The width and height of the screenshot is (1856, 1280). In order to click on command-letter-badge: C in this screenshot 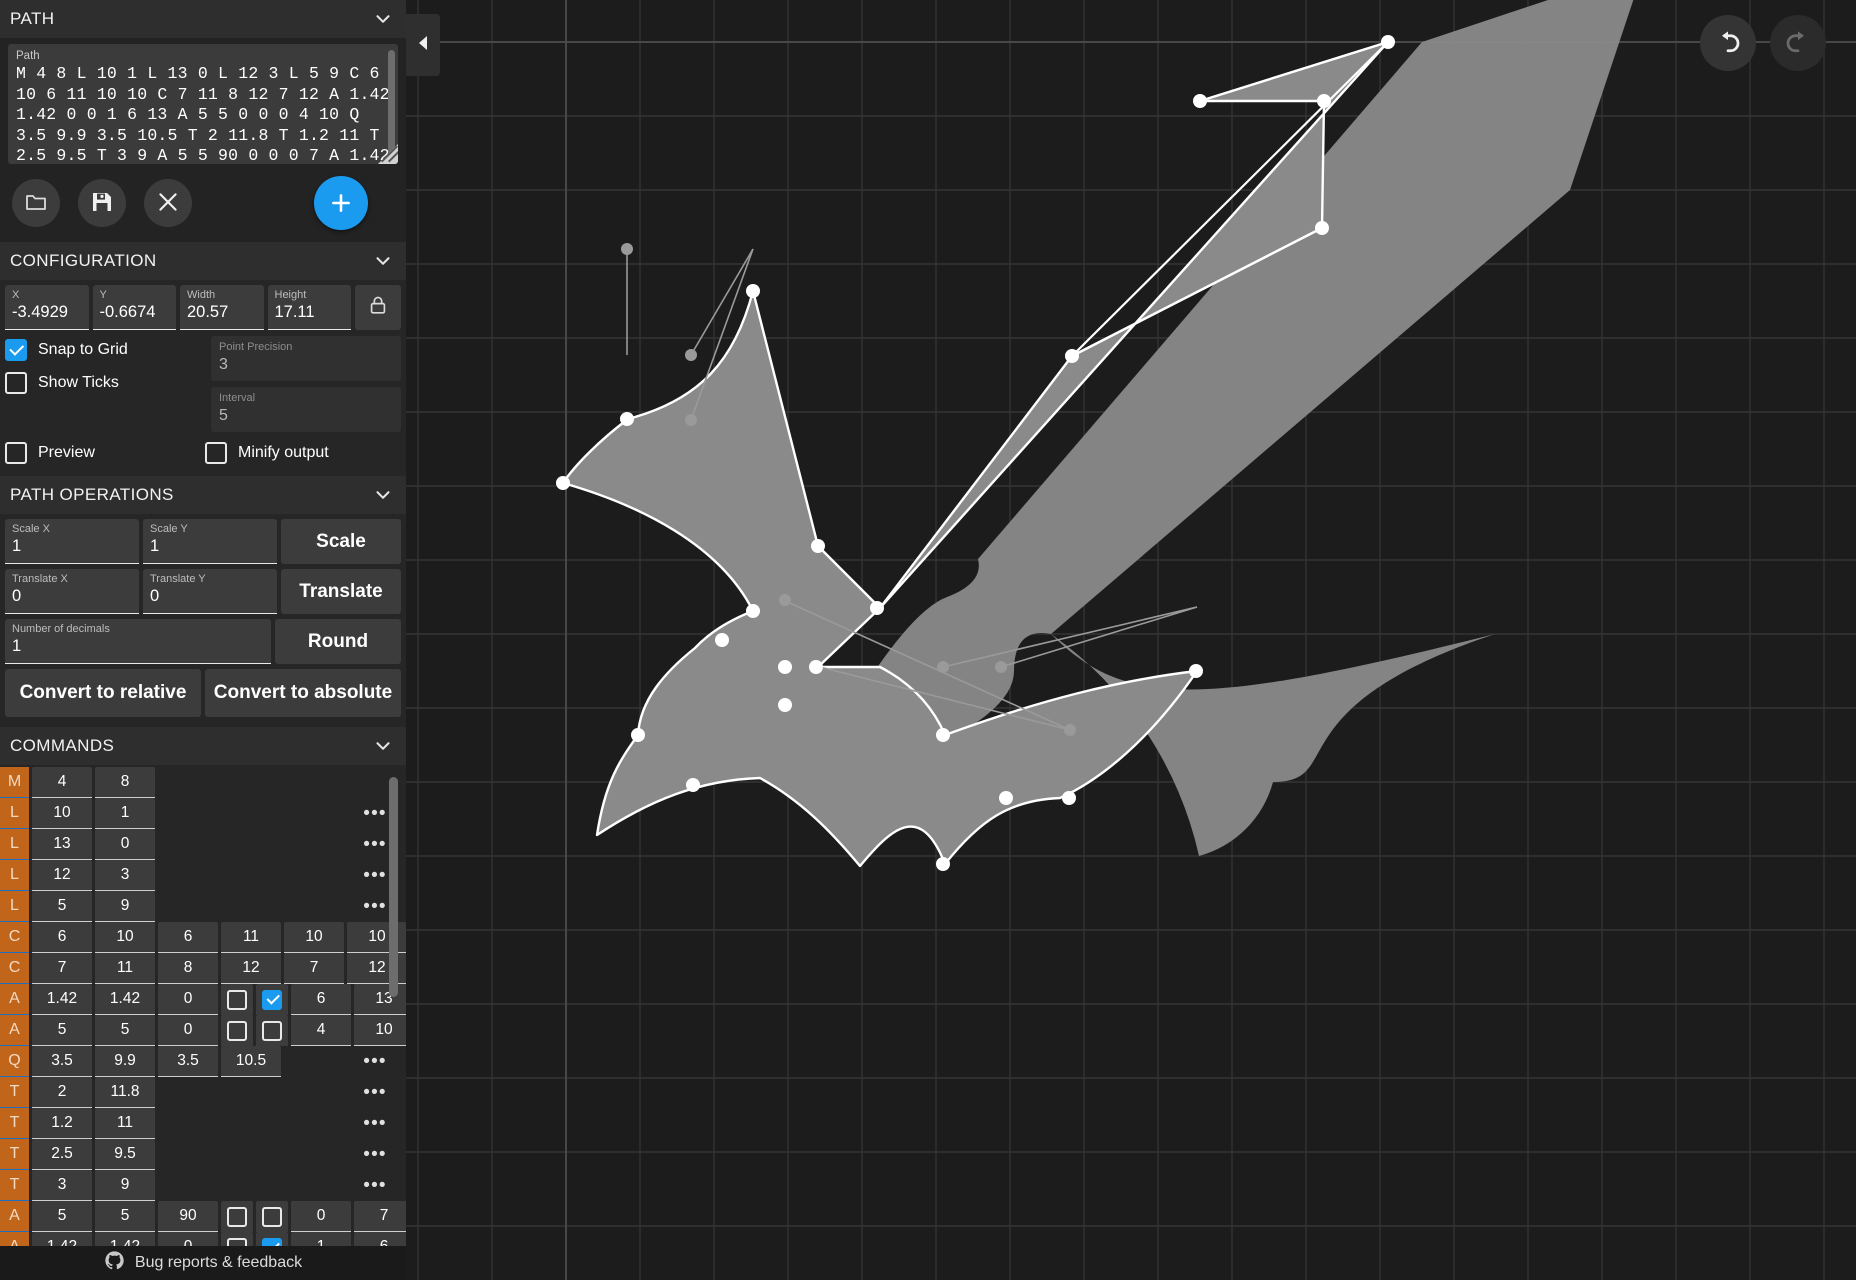, I will do `click(14, 937)`.